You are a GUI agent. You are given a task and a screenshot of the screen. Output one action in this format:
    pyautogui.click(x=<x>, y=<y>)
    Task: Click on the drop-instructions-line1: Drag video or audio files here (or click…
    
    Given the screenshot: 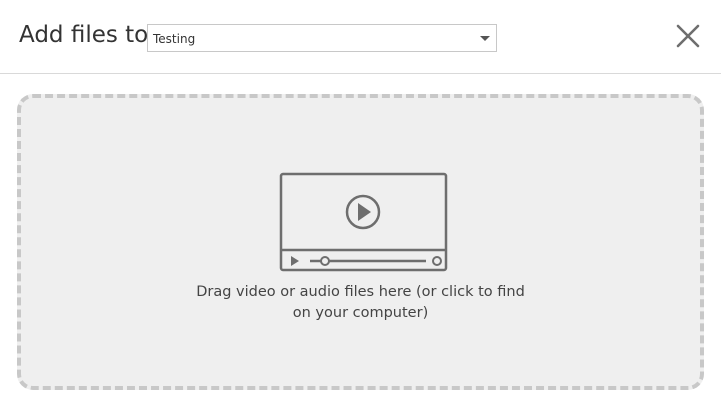 What is the action you would take?
    pyautogui.click(x=360, y=292)
    